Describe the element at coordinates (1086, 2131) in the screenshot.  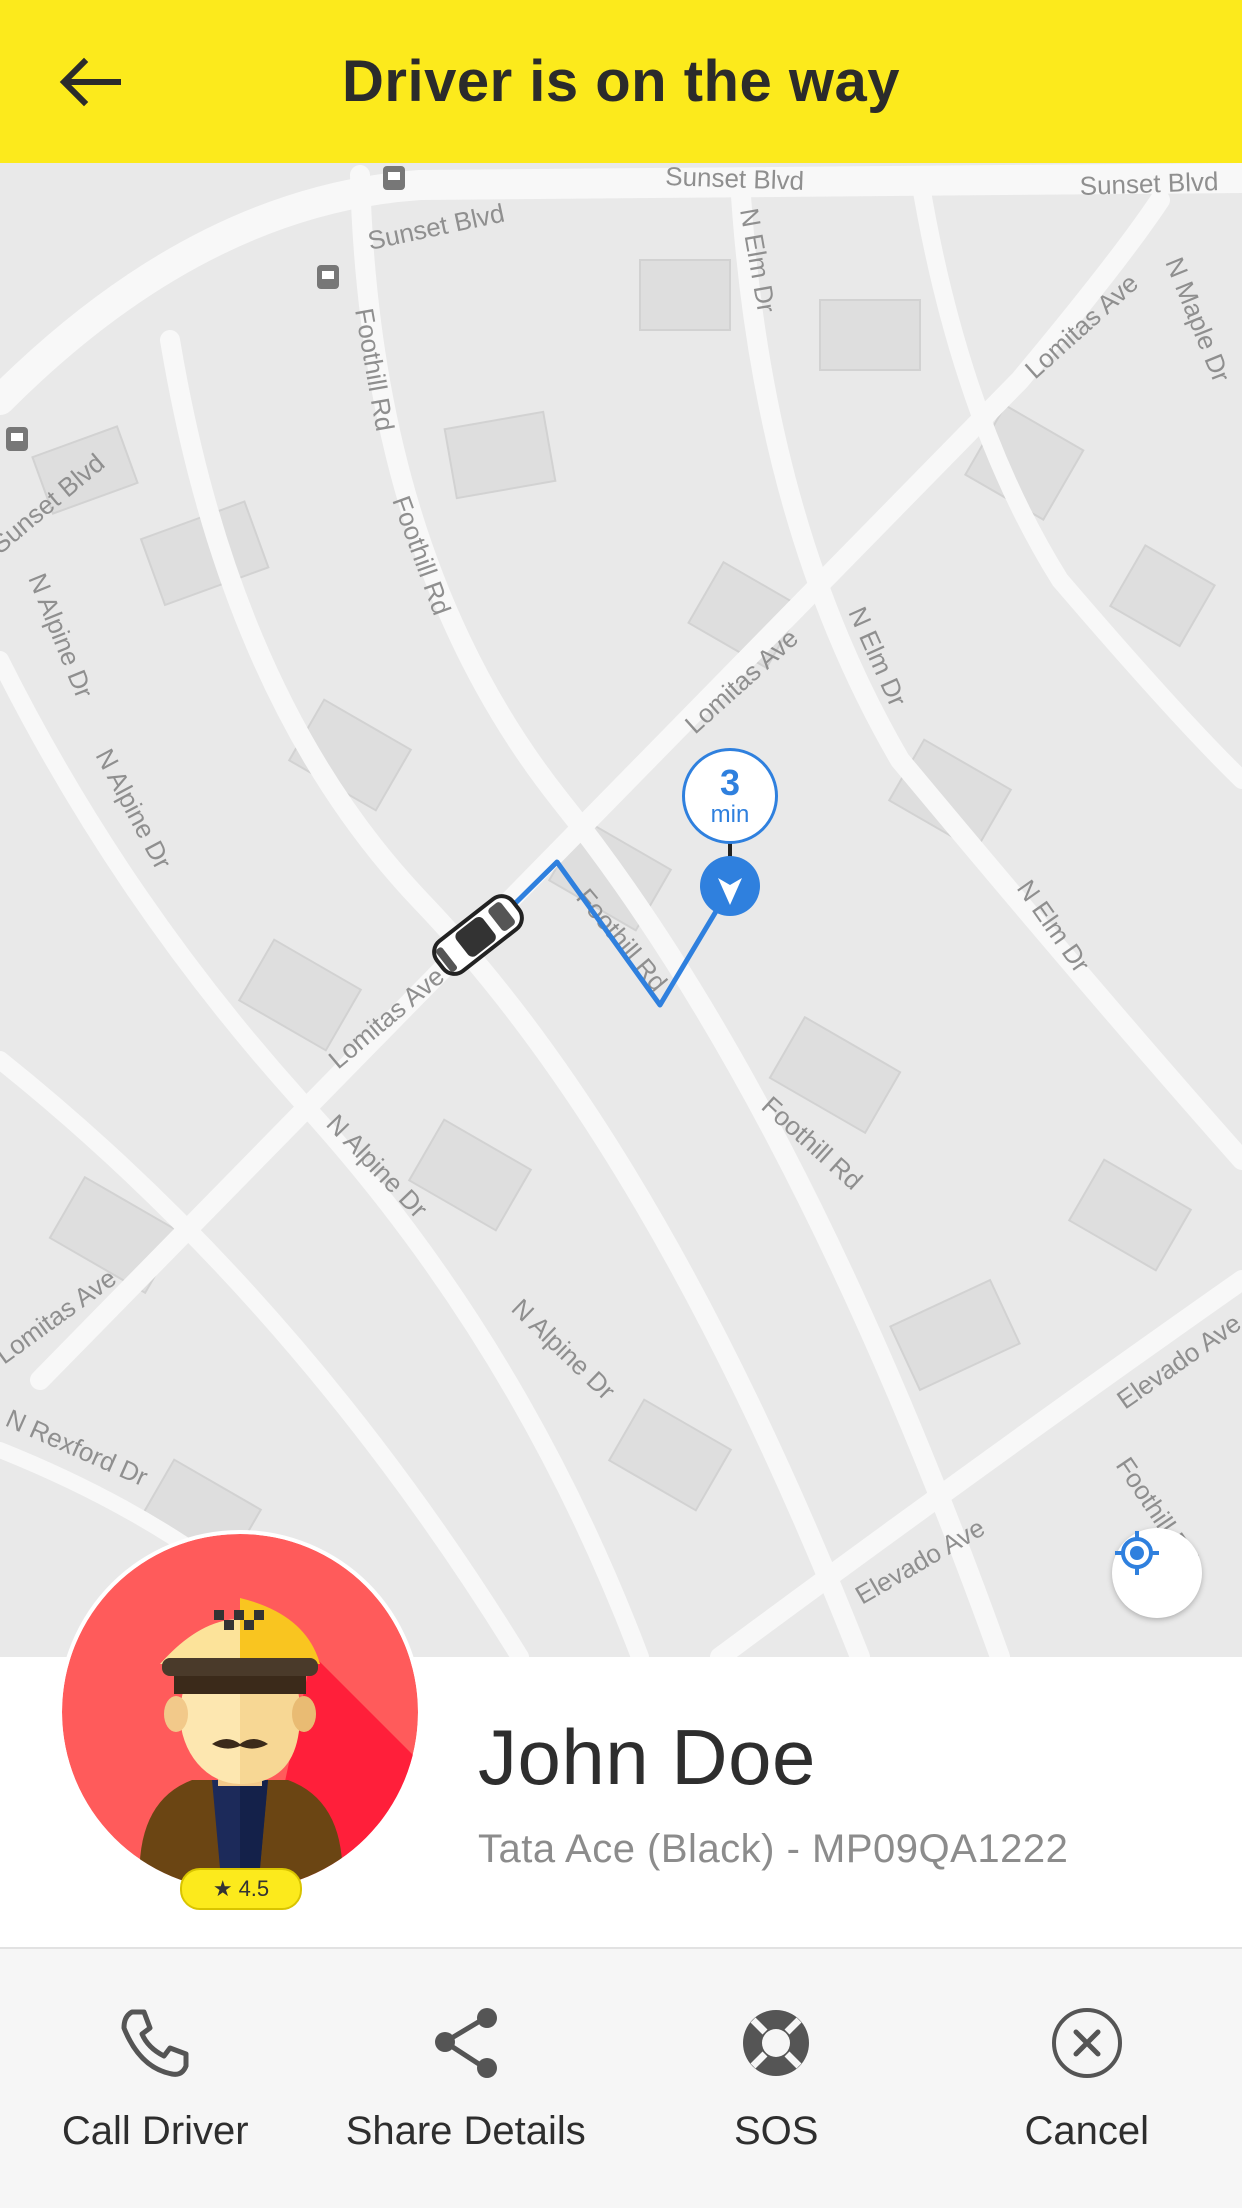
I see `cancel-label: Cancel` at that location.